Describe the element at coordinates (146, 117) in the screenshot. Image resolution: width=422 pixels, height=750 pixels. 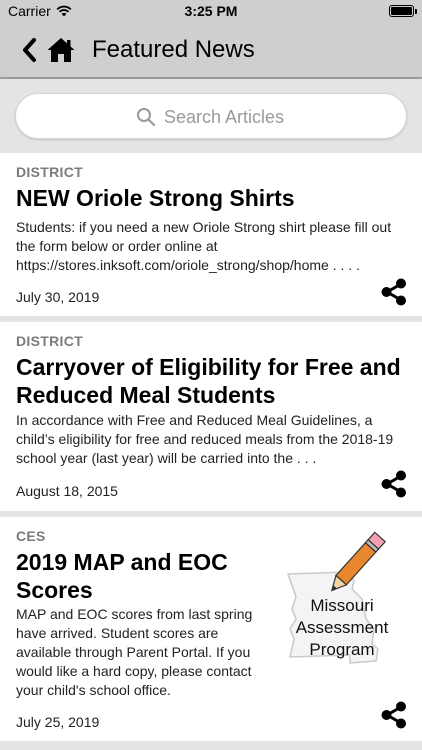
I see `search-icon` at that location.